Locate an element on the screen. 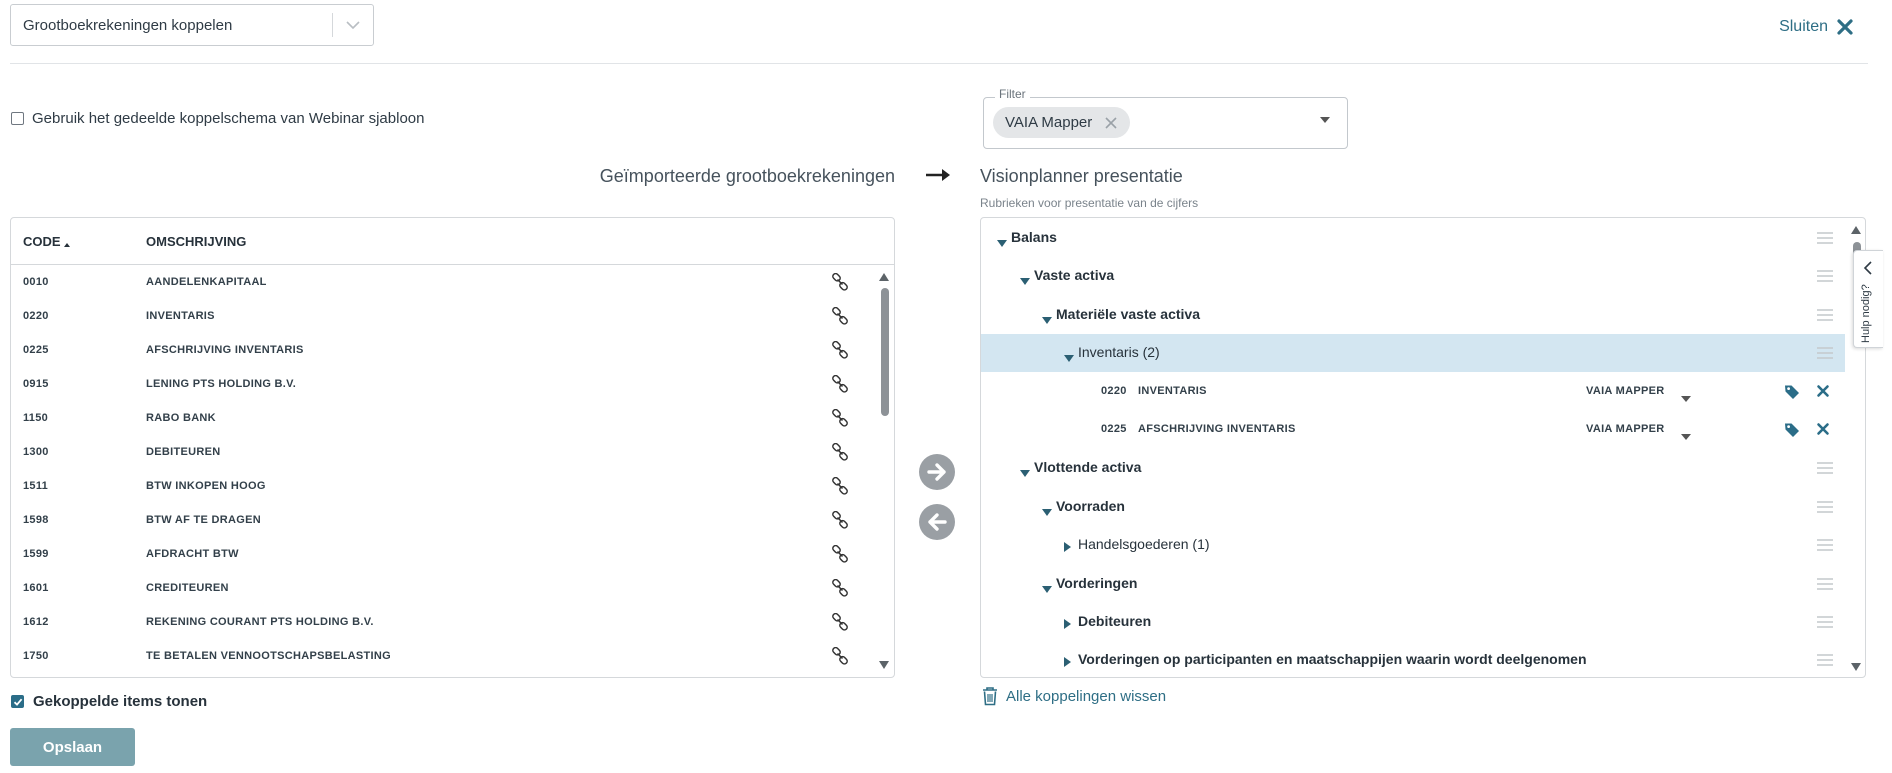 This screenshot has height=773, width=1892. header-divider is located at coordinates (939, 63).